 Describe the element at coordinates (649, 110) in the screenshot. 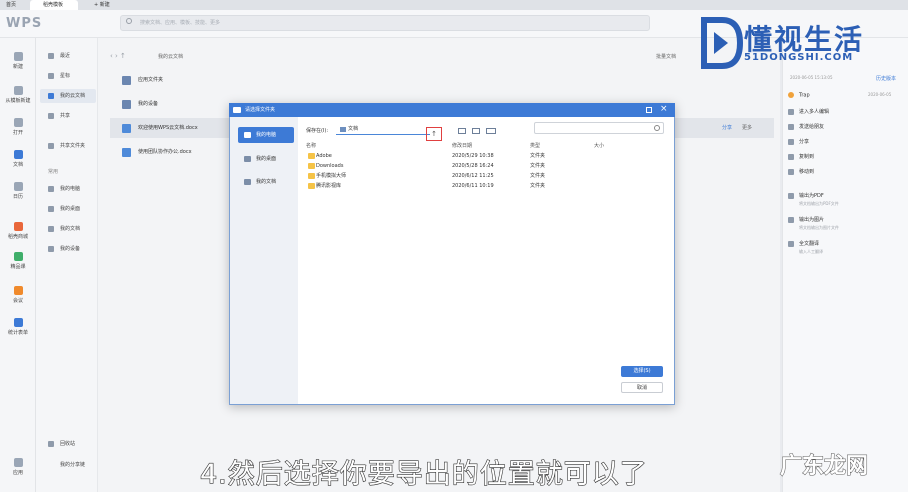

I see `maximize-icon` at that location.